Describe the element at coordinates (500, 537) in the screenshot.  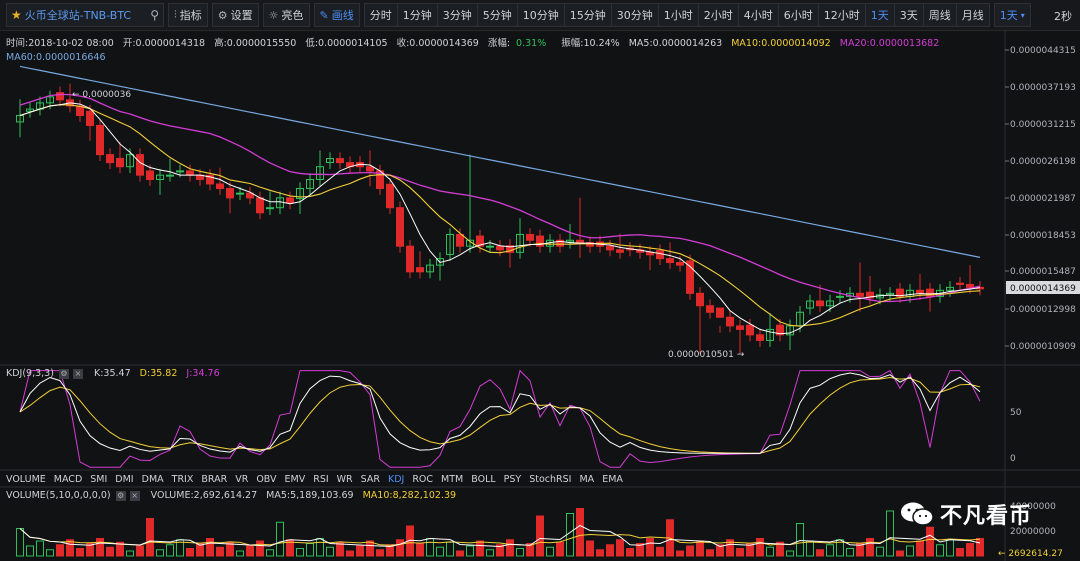
I see `volume-ma10-line` at that location.